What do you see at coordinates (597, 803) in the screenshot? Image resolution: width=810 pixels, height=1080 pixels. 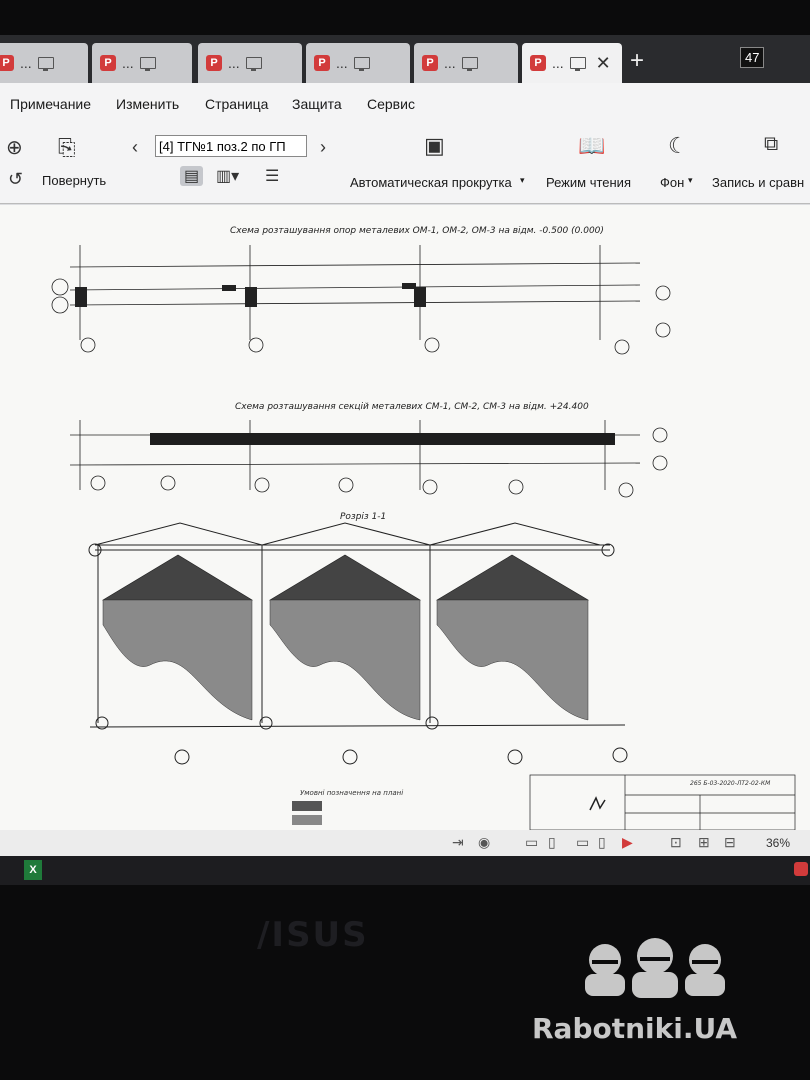 I see `signature-mark` at bounding box center [597, 803].